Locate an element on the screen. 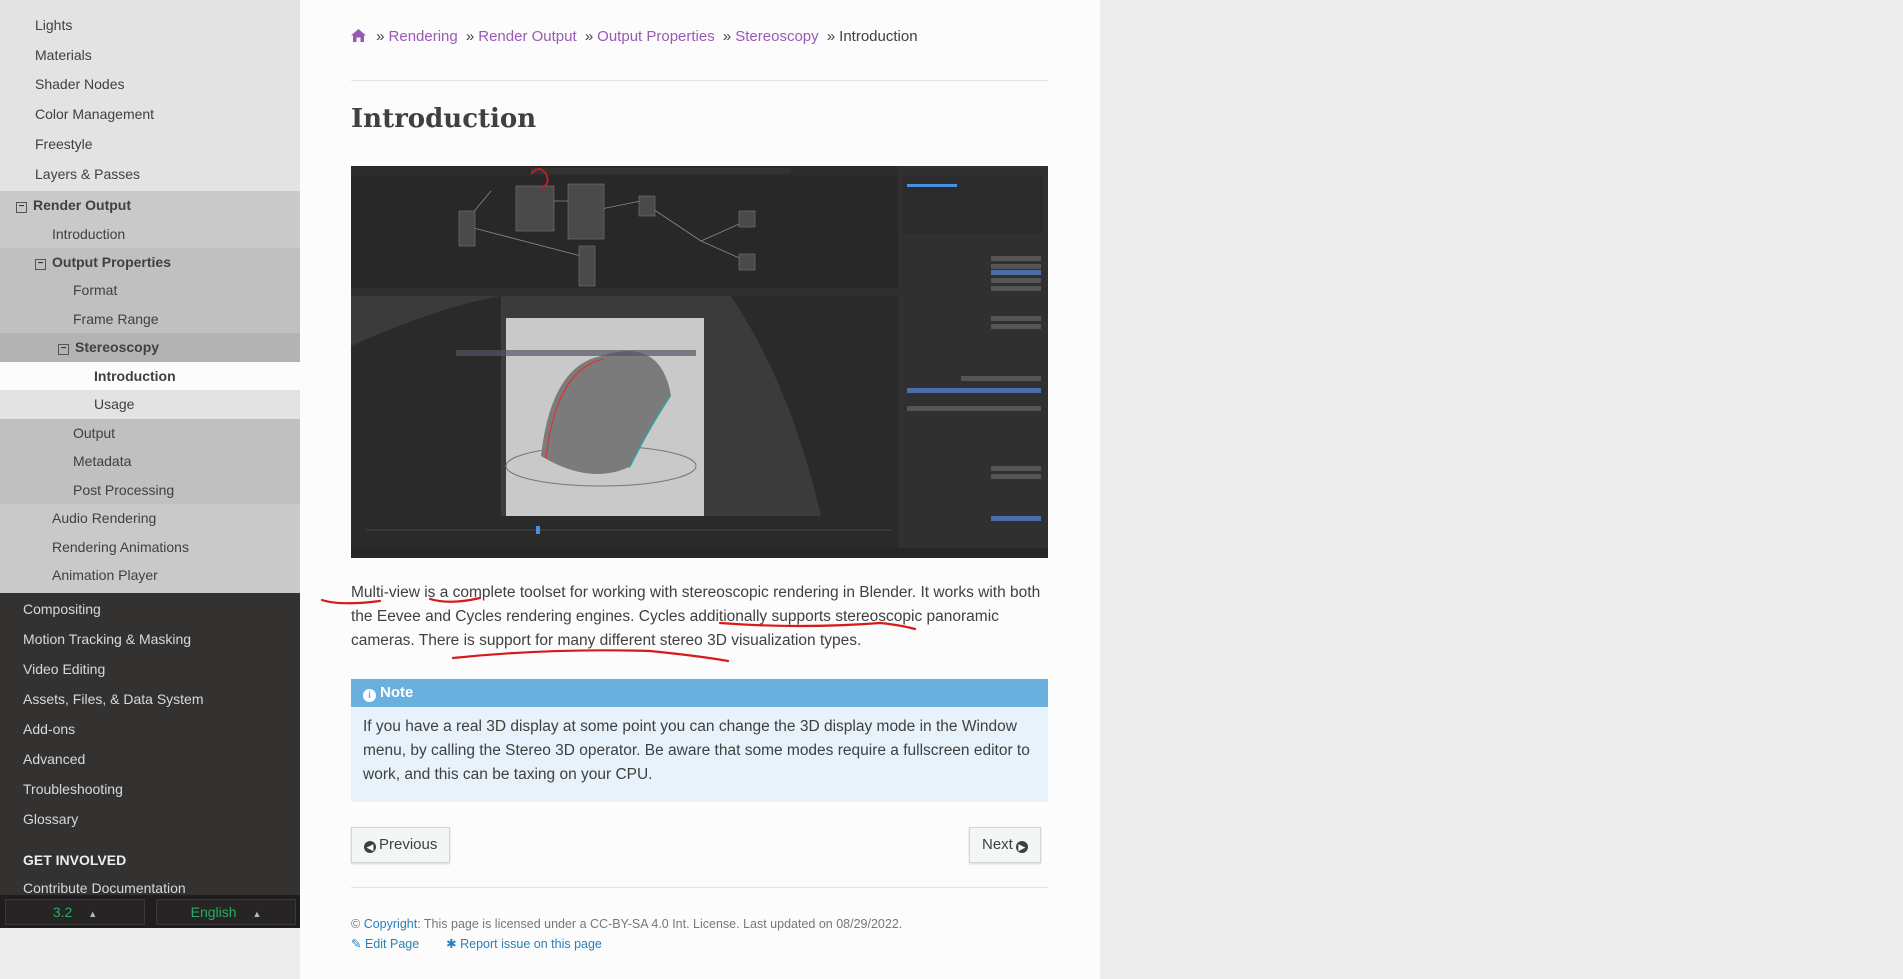 Image resolution: width=1903 pixels, height=979 pixels. home-icon is located at coordinates (358, 37).